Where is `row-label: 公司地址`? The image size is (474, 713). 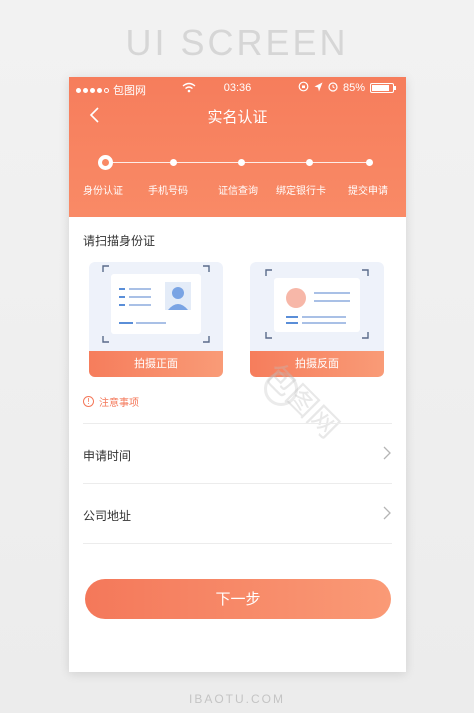 row-label: 公司地址 is located at coordinates (107, 516).